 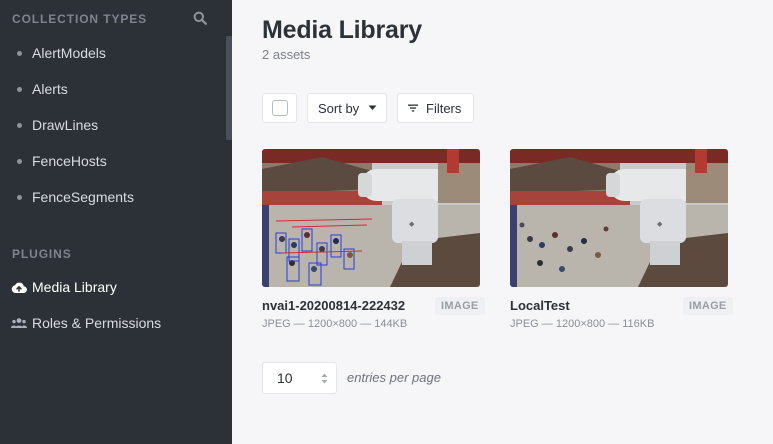 What do you see at coordinates (83, 197) in the screenshot?
I see `sidebar-item-label: FenceSegments` at bounding box center [83, 197].